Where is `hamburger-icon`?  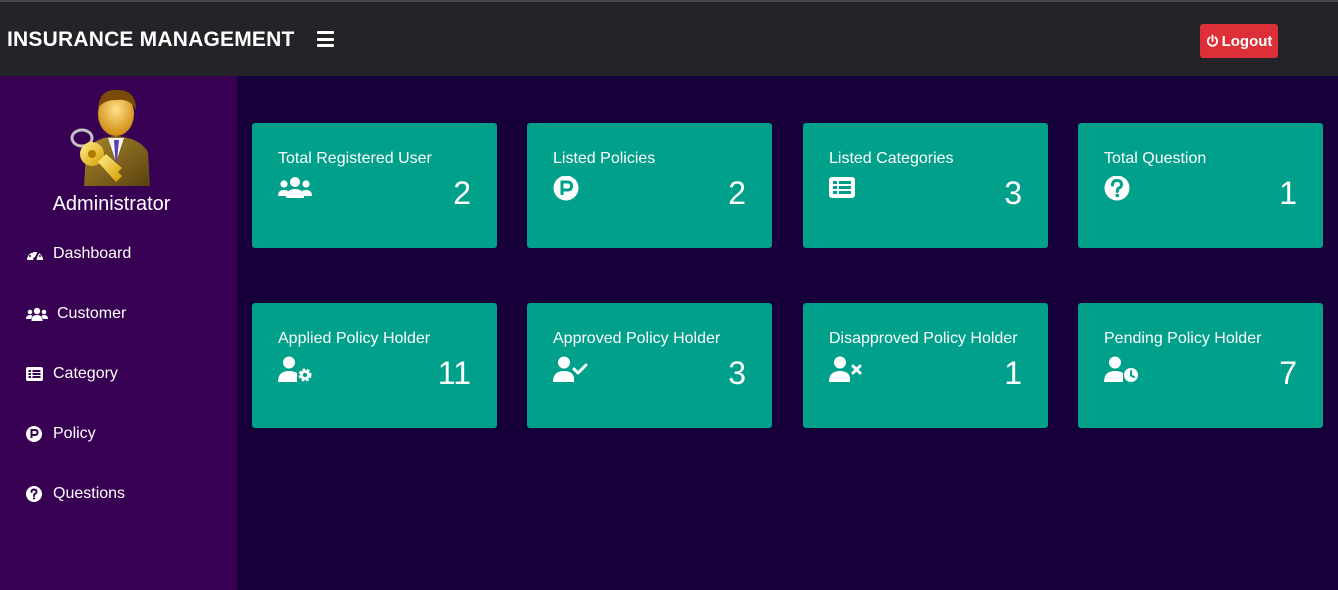 hamburger-icon is located at coordinates (325, 39).